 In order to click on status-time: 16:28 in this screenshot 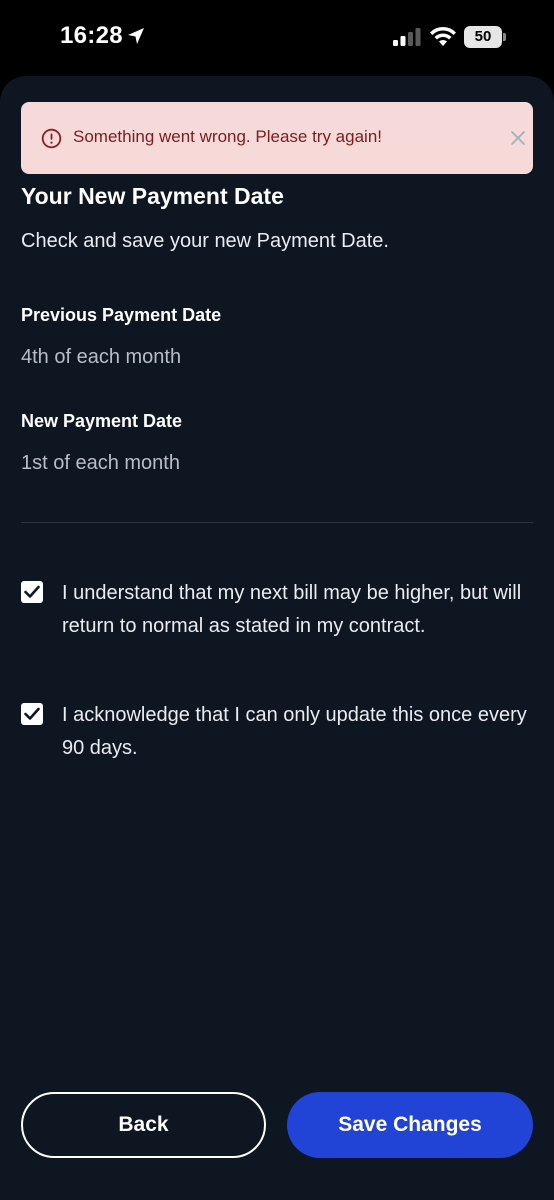, I will do `click(91, 35)`.